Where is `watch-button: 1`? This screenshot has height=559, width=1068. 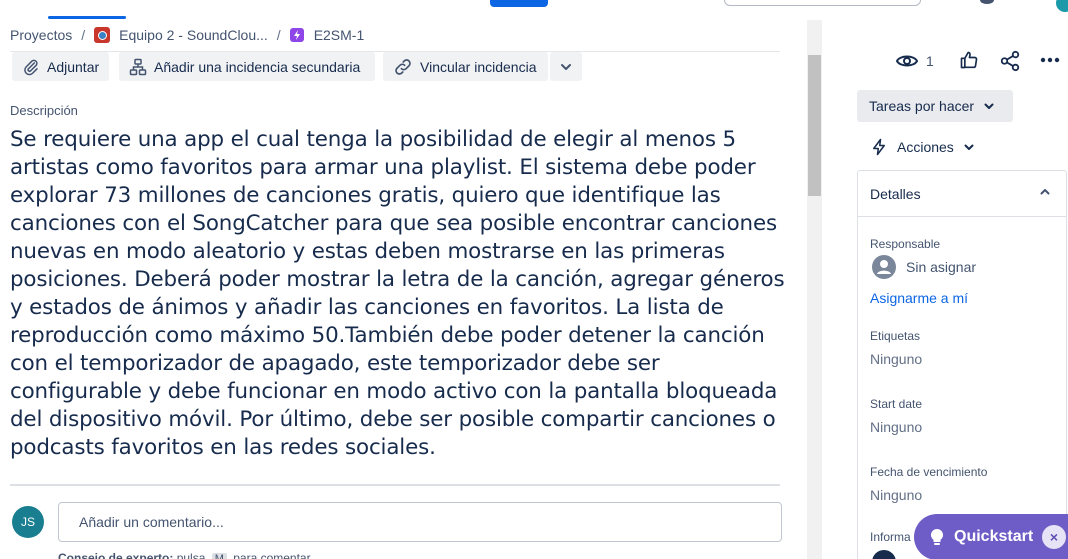
watch-button: 1 is located at coordinates (915, 61).